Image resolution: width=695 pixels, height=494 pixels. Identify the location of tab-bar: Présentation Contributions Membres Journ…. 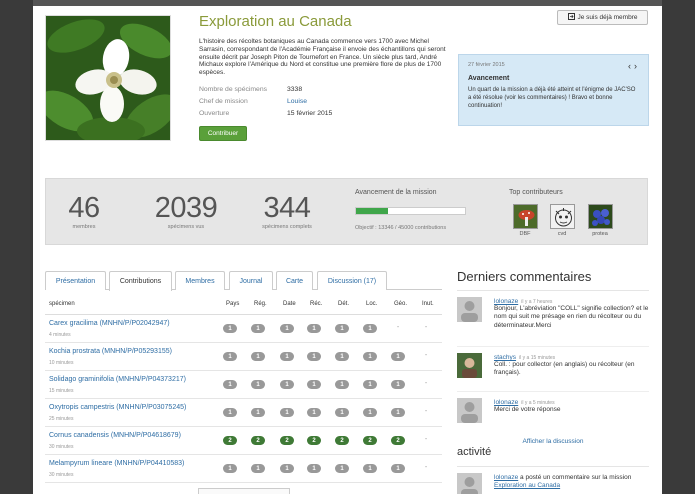
(243, 281).